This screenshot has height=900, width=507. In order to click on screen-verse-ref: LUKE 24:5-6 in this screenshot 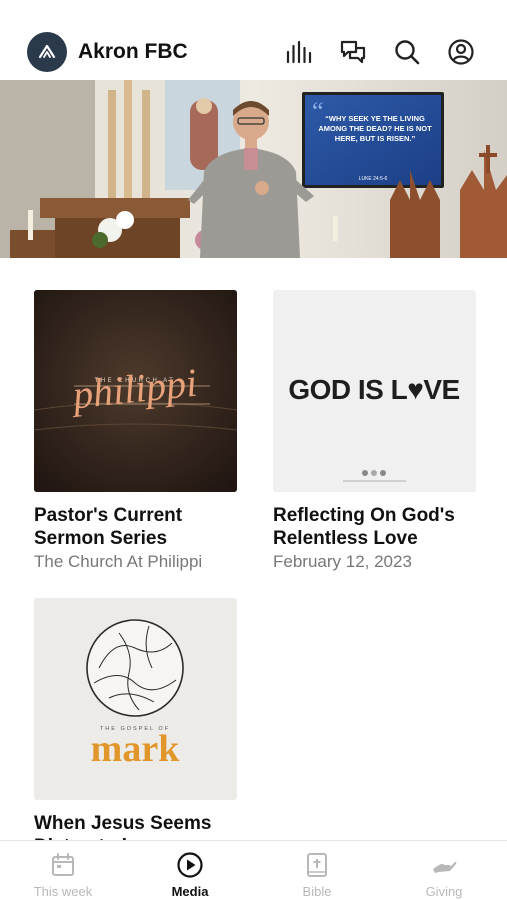, I will do `click(373, 179)`.